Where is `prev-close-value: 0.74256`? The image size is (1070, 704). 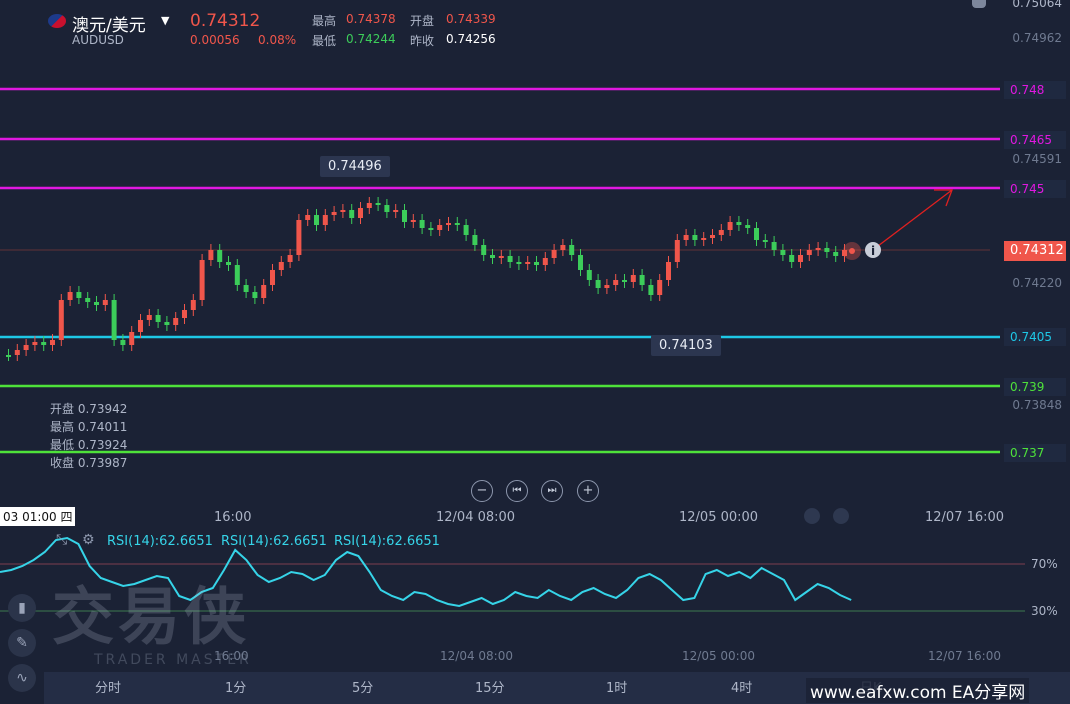 prev-close-value: 0.74256 is located at coordinates (471, 39).